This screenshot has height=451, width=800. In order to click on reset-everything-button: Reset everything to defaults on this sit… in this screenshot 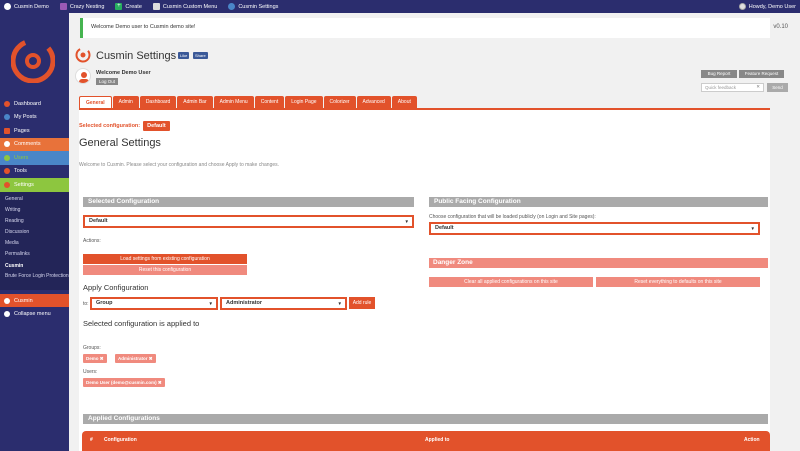, I will do `click(678, 282)`.